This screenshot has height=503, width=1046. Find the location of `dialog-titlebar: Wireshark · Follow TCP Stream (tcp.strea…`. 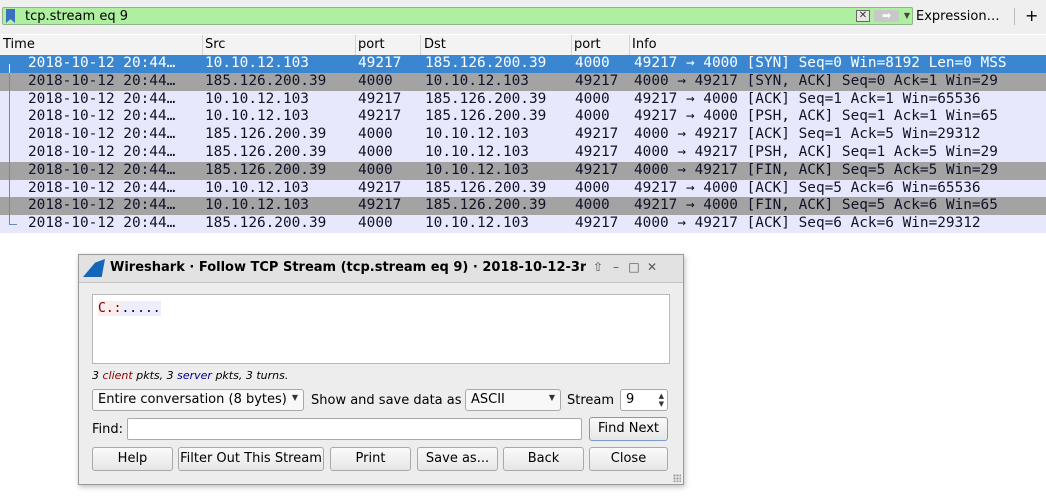

dialog-titlebar: Wireshark · Follow TCP Stream (tcp.strea… is located at coordinates (381, 269).